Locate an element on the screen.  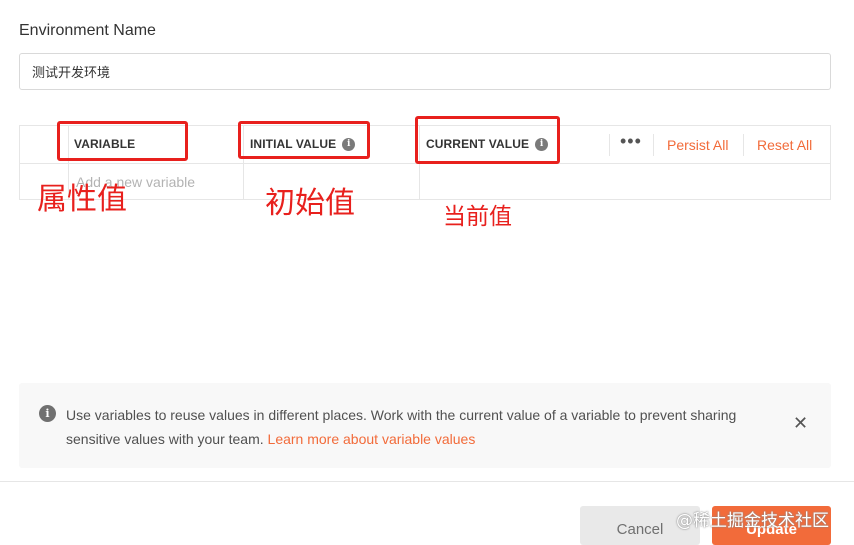
persist-all-button: Persist All is located at coordinates (697, 145).